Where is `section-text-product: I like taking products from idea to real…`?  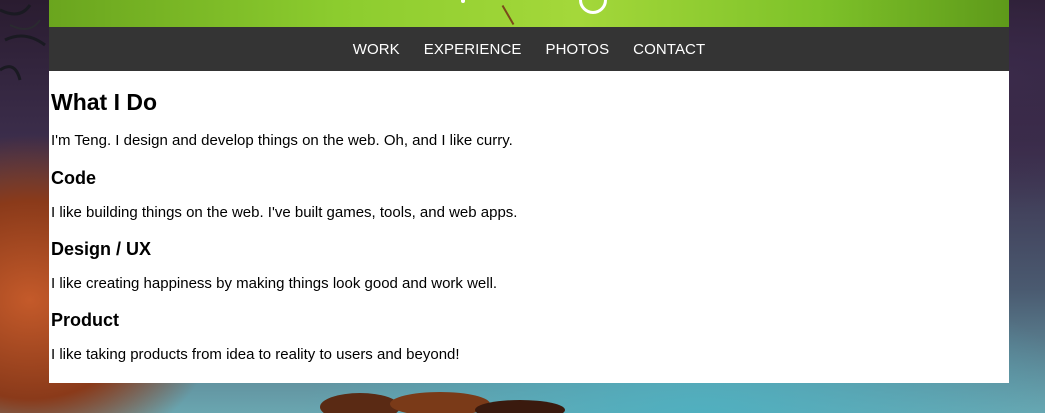 section-text-product: I like taking products from idea to real… is located at coordinates (255, 354).